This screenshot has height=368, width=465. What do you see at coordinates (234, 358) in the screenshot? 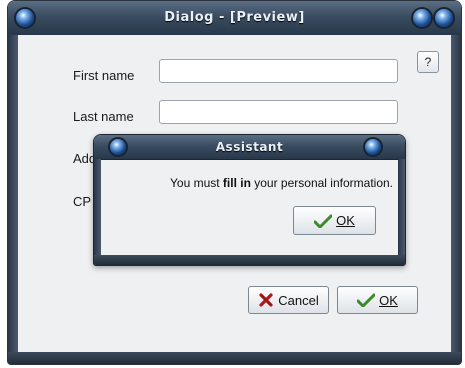
I see `frame-bottom` at bounding box center [234, 358].